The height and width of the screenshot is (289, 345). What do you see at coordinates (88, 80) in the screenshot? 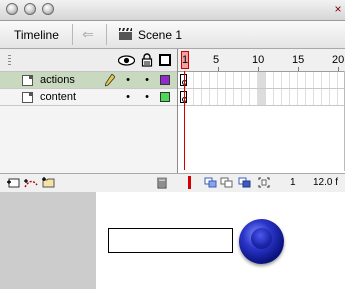
I see `layer-row-actions: actions • •` at bounding box center [88, 80].